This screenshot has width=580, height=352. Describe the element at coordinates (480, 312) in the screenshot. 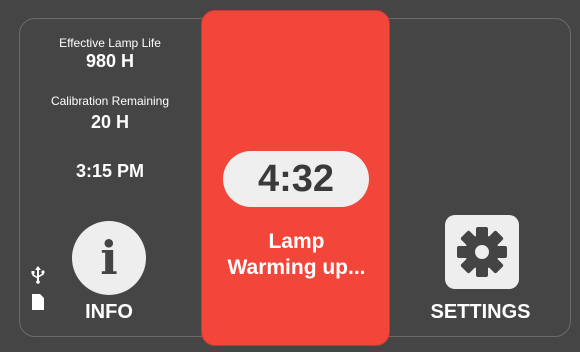

I see `settings-label: SETTINGS` at that location.